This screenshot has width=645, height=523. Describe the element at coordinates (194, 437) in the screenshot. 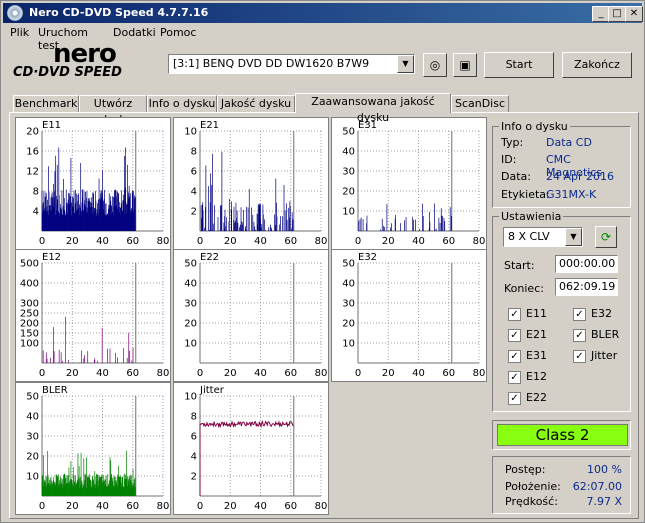

I see `y-tick-label: 6` at that location.